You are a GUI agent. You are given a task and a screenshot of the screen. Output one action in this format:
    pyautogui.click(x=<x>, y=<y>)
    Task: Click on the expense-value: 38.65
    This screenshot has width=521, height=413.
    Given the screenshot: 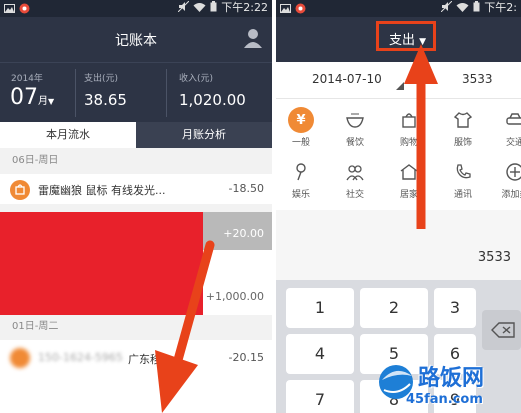 What is the action you would take?
    pyautogui.click(x=105, y=100)
    